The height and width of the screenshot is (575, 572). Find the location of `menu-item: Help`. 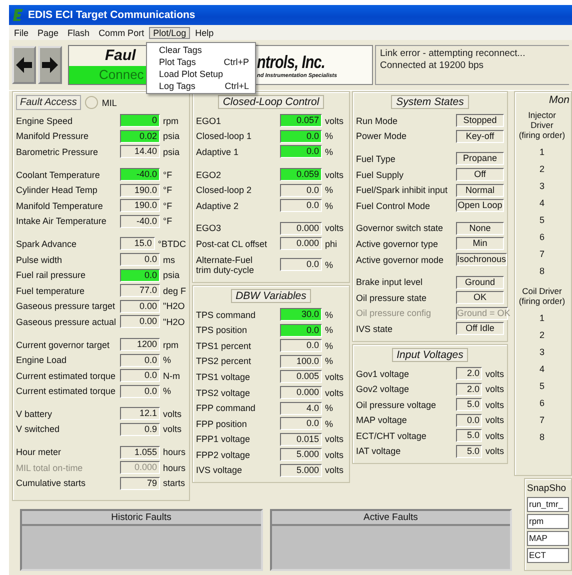

menu-item: Help is located at coordinates (204, 32).